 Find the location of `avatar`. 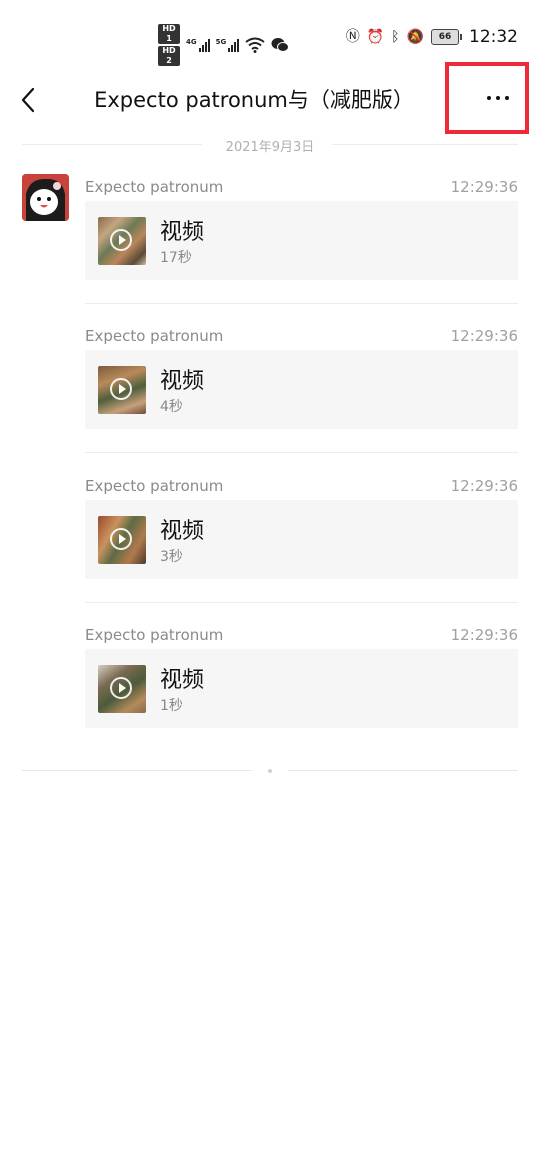

avatar is located at coordinates (45, 197).